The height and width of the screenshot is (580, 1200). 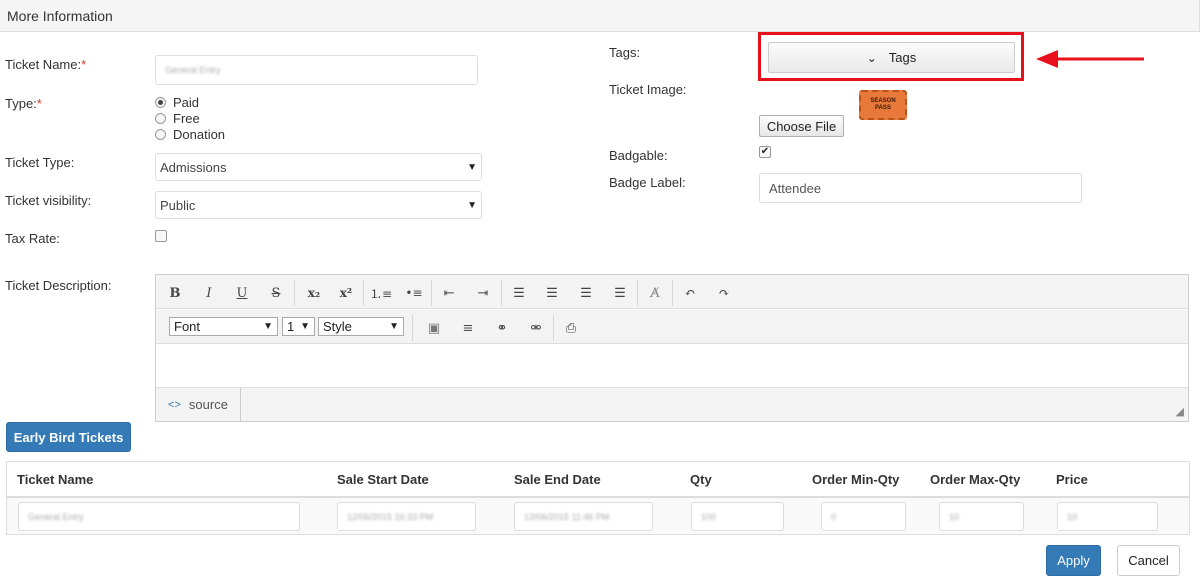 What do you see at coordinates (414, 293) in the screenshot?
I see `unordered-list-icon: •≡` at bounding box center [414, 293].